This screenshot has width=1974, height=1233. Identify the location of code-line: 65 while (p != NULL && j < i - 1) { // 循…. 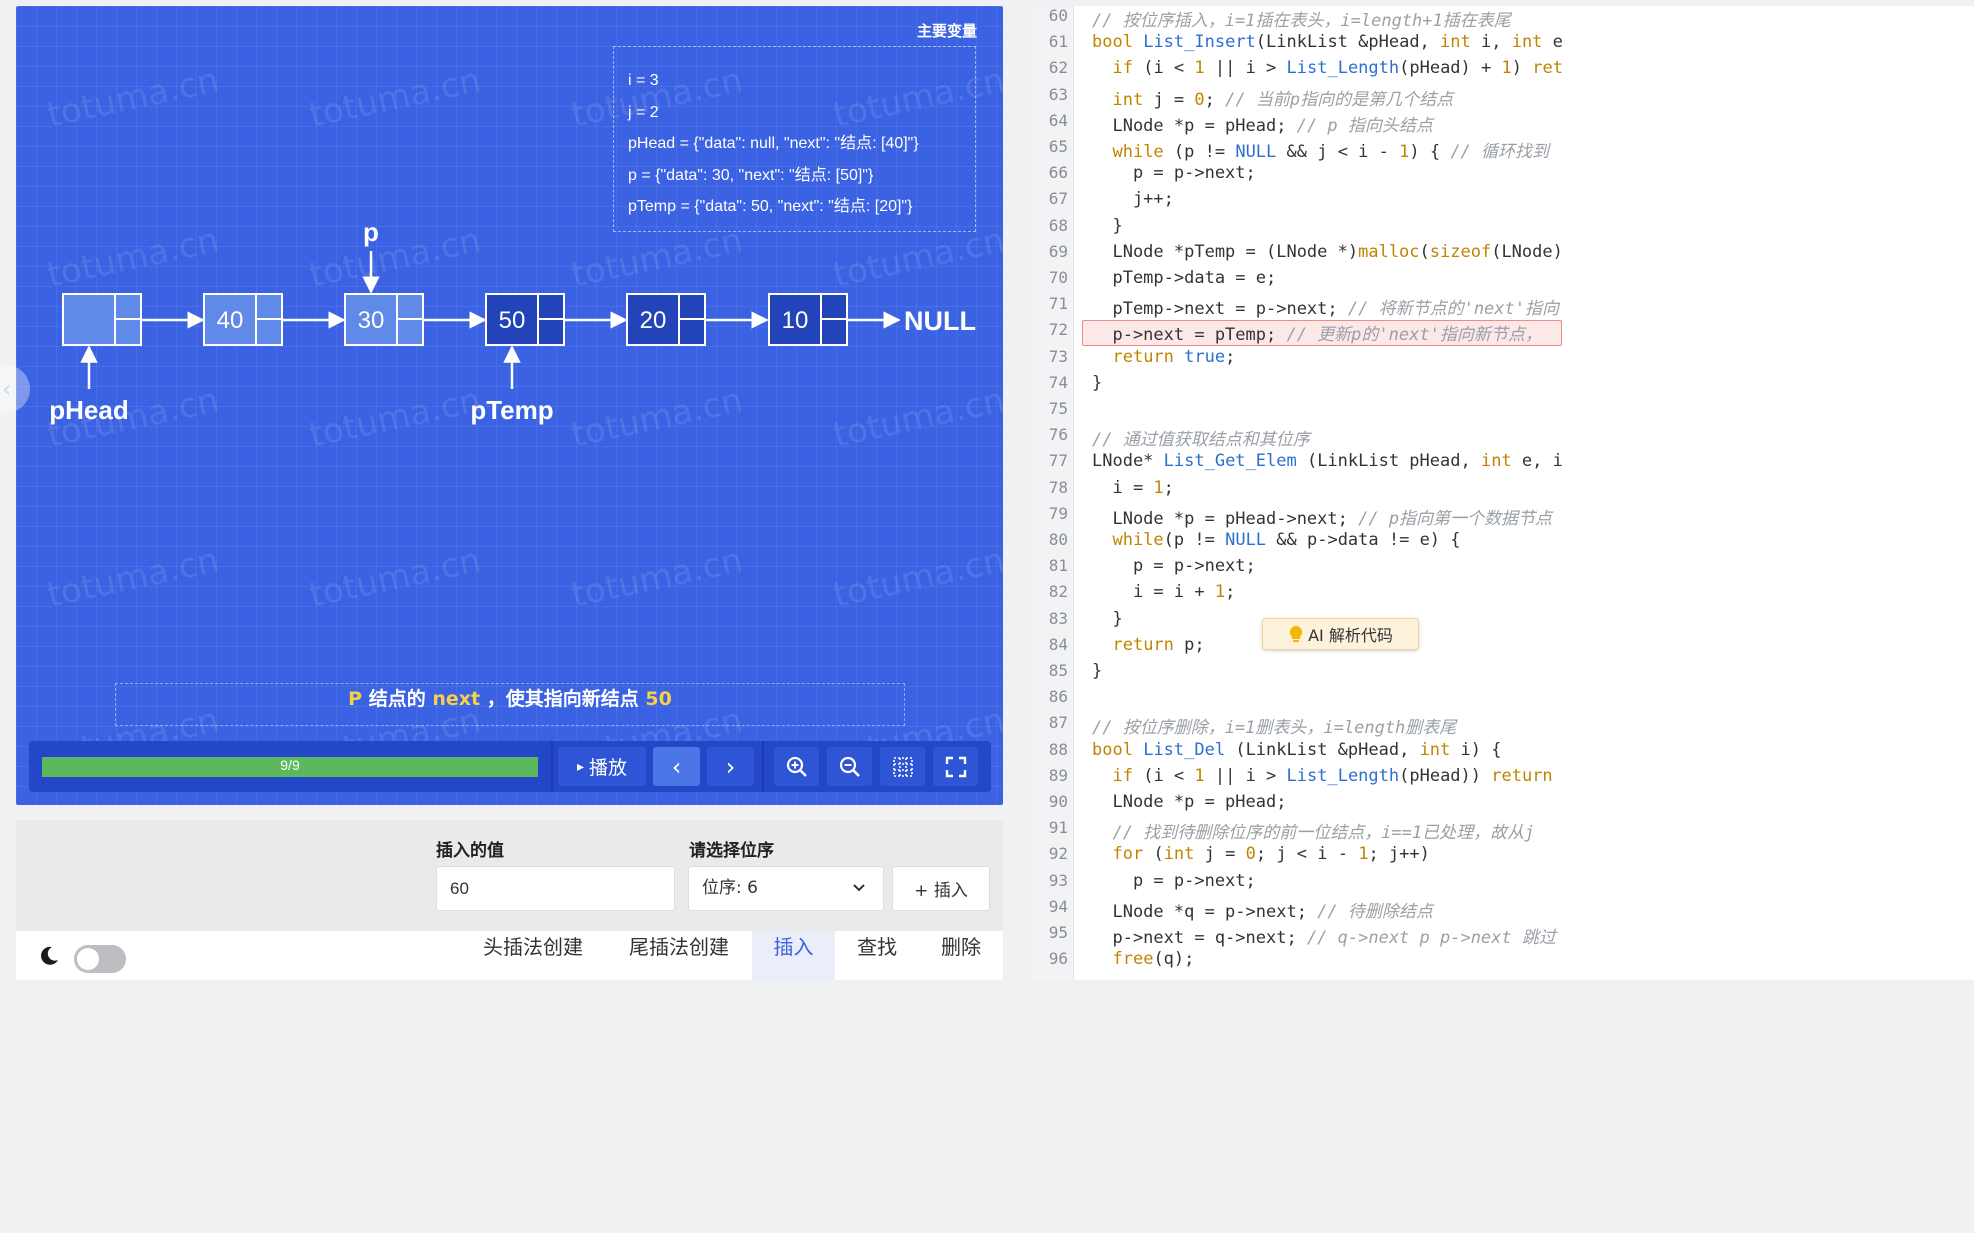
(1502, 150).